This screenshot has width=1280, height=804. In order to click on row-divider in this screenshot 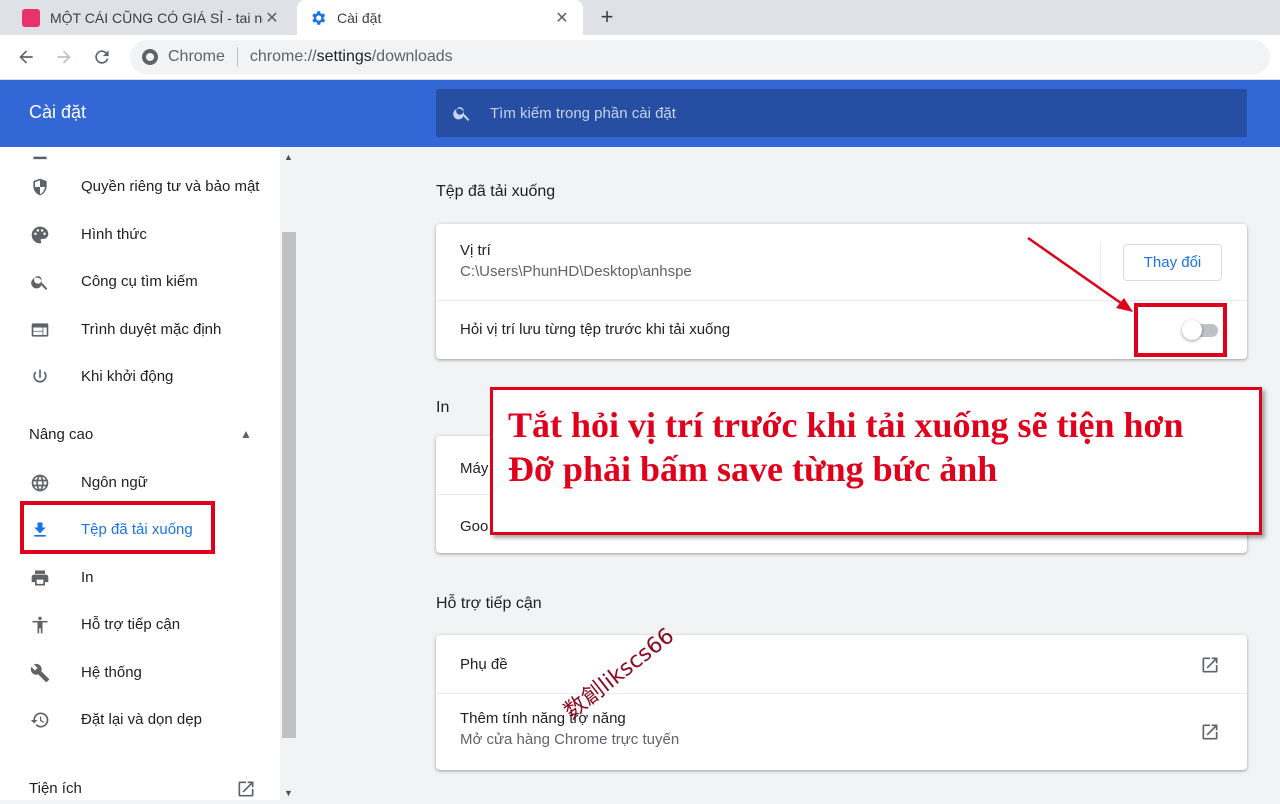, I will do `click(841, 693)`.